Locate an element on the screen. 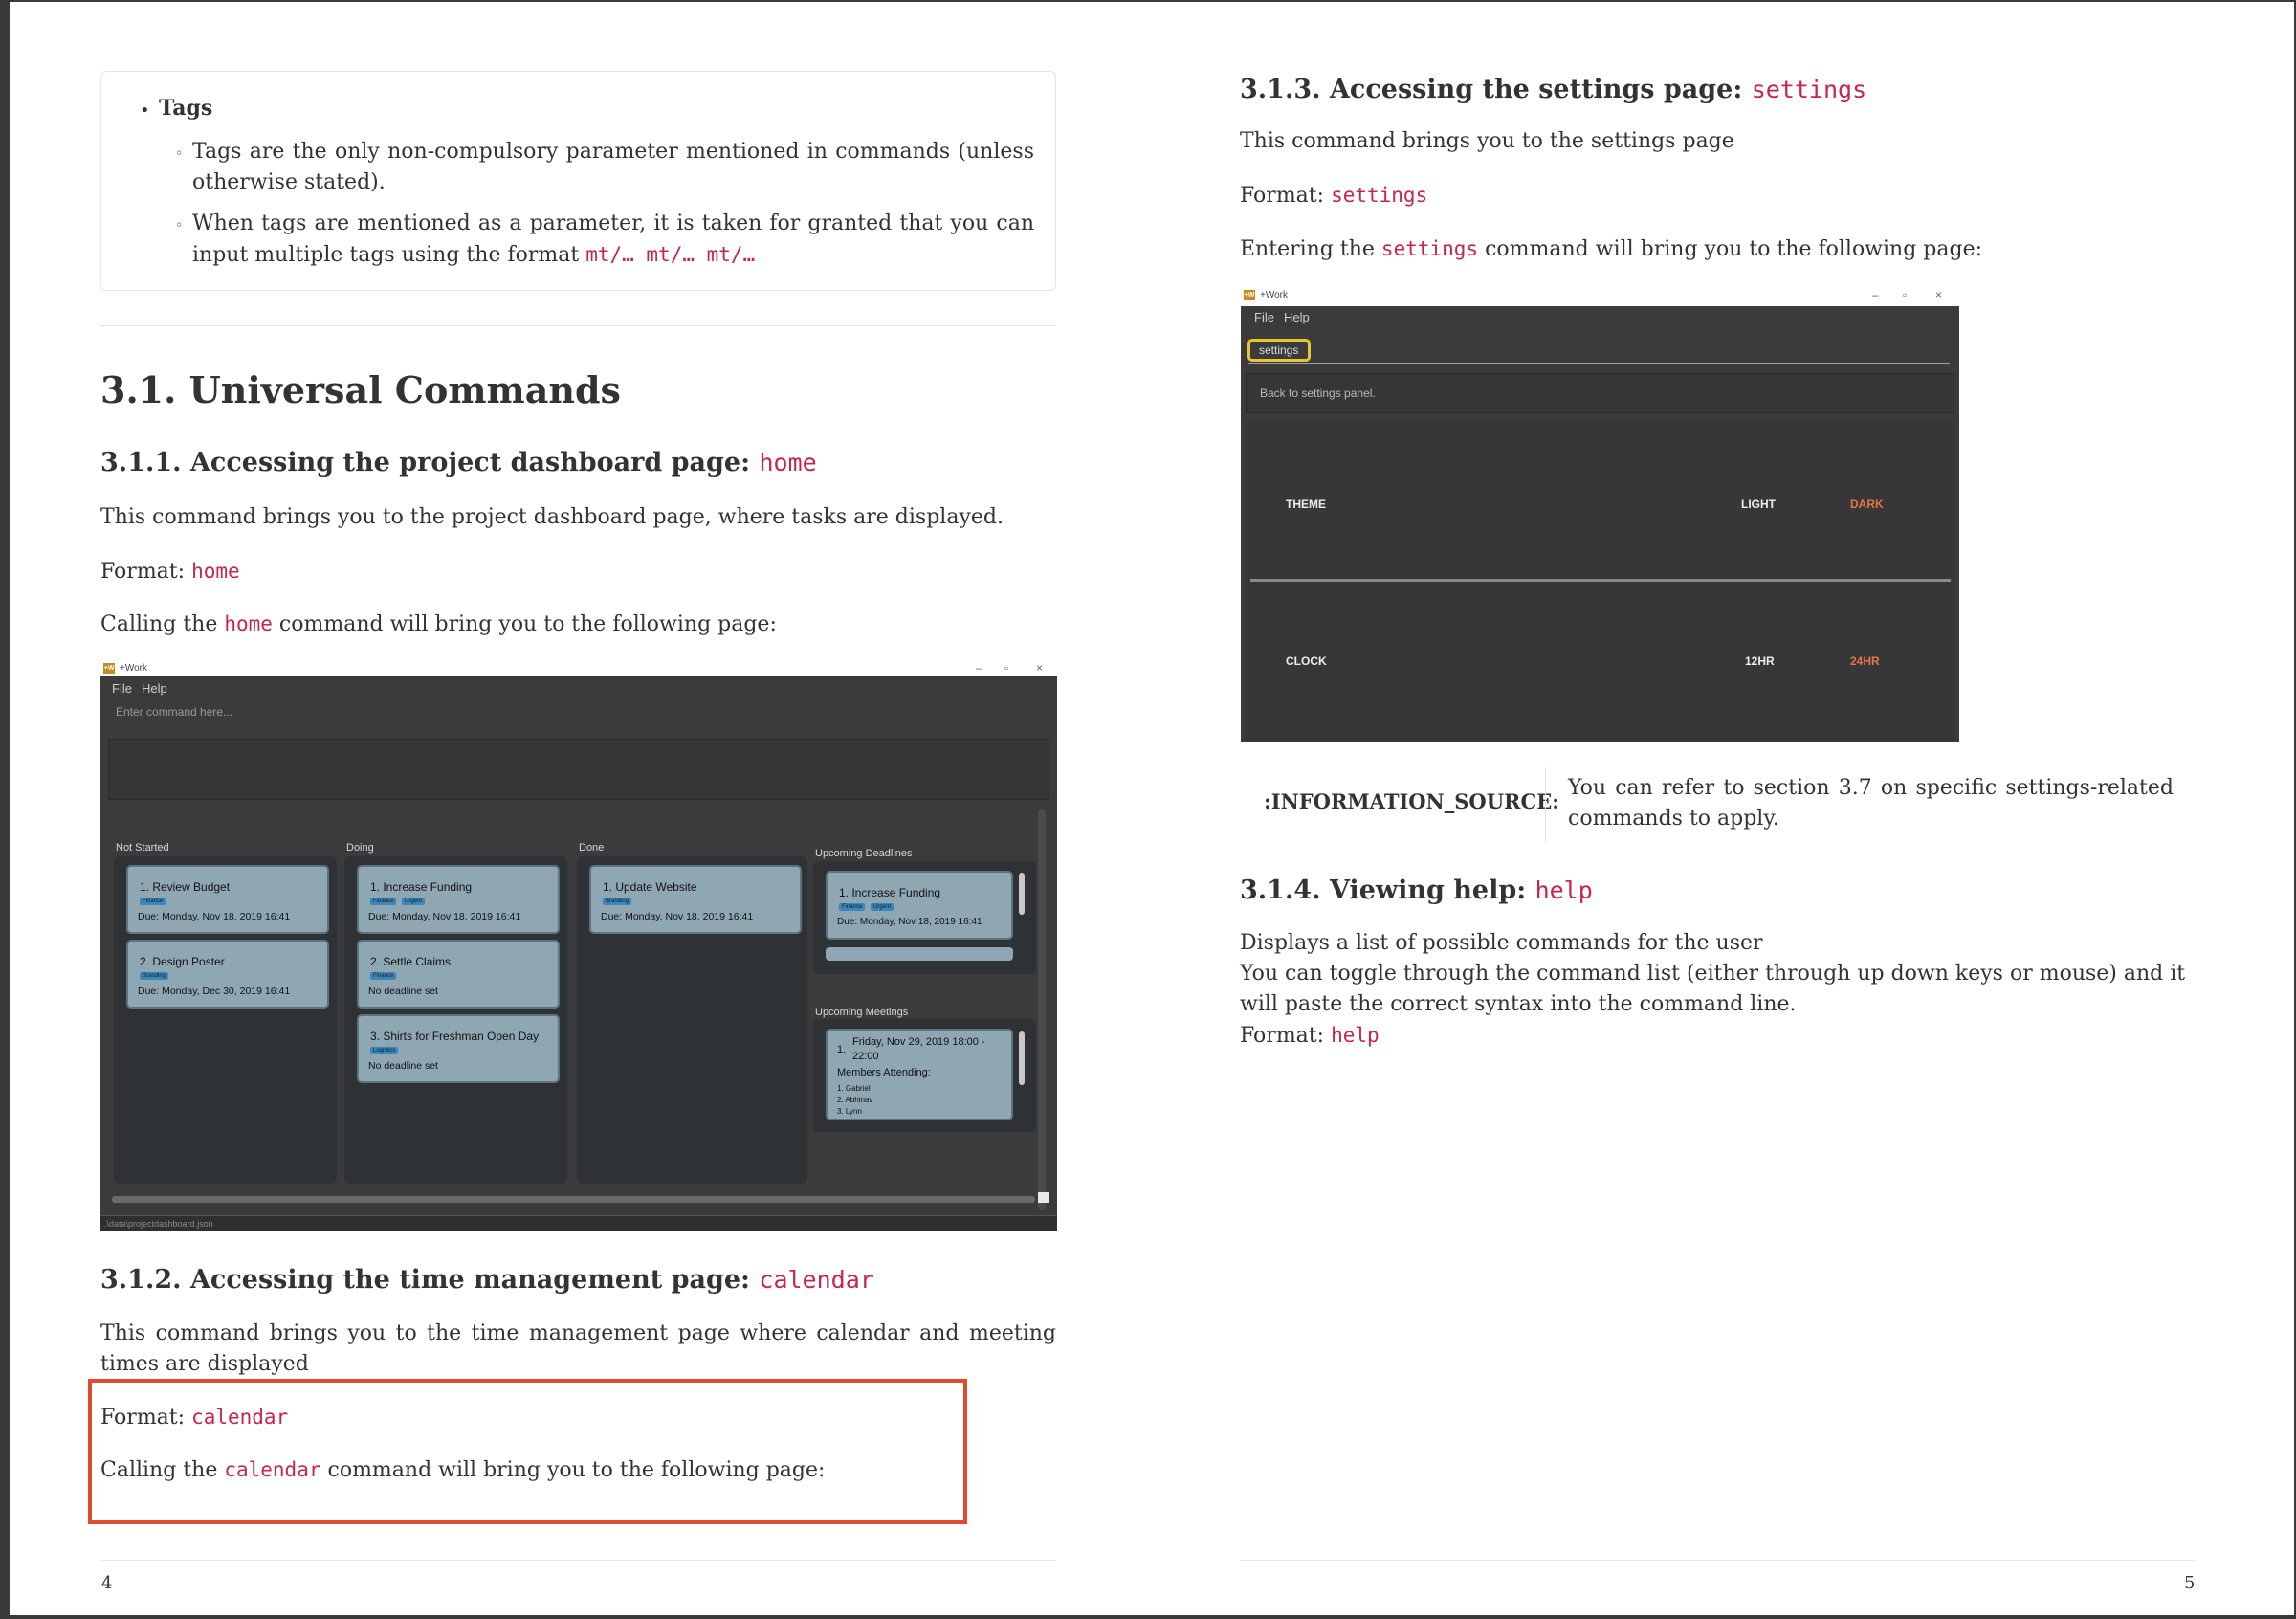 The width and height of the screenshot is (2296, 1619). help-heading: 3.1.4. Viewing help: help is located at coordinates (1417, 890).